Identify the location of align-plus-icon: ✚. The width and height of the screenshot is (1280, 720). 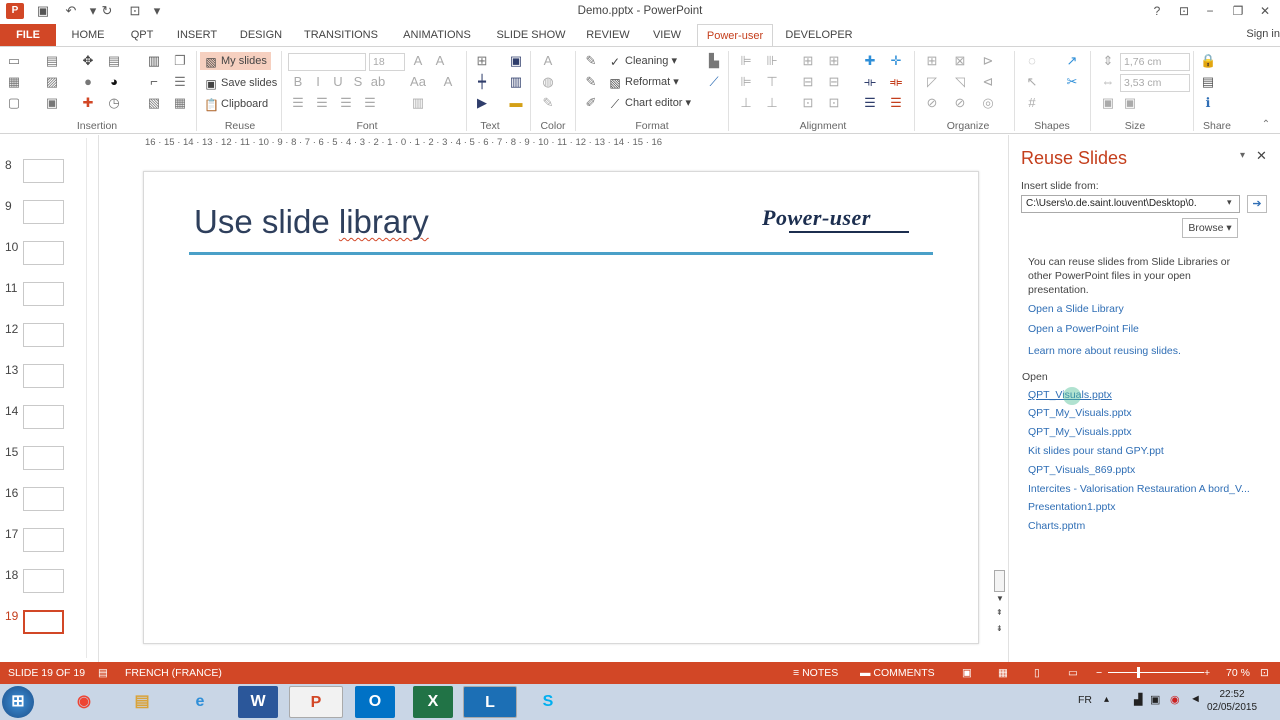
(870, 61).